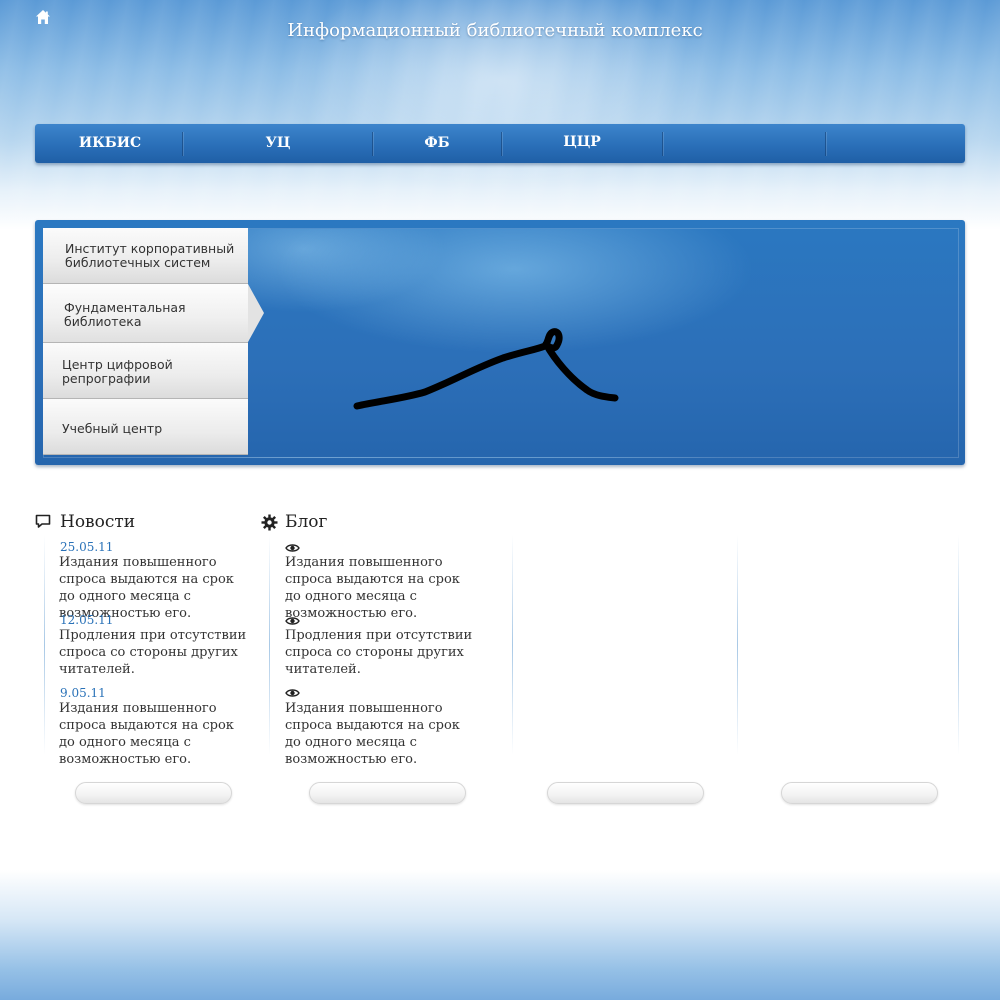 The height and width of the screenshot is (1000, 1000). Describe the element at coordinates (117, 371) in the screenshot. I see `slider-tab-label: Центр цифровой репрографии` at that location.